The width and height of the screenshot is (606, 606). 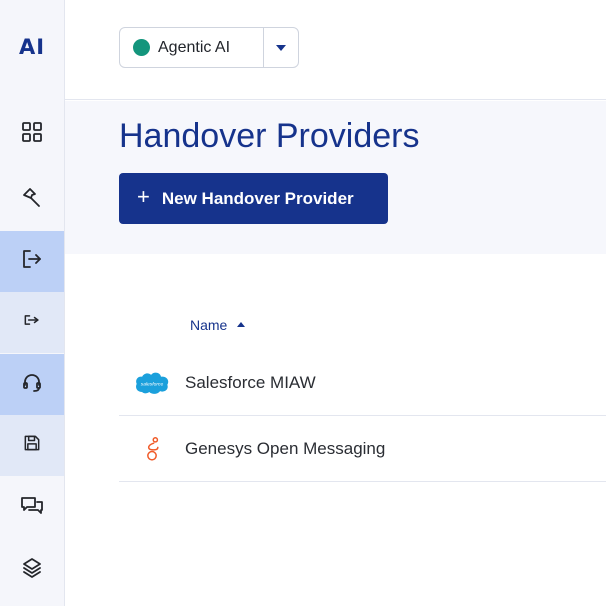 I want to click on genesys-logo-icon, so click(x=152, y=449).